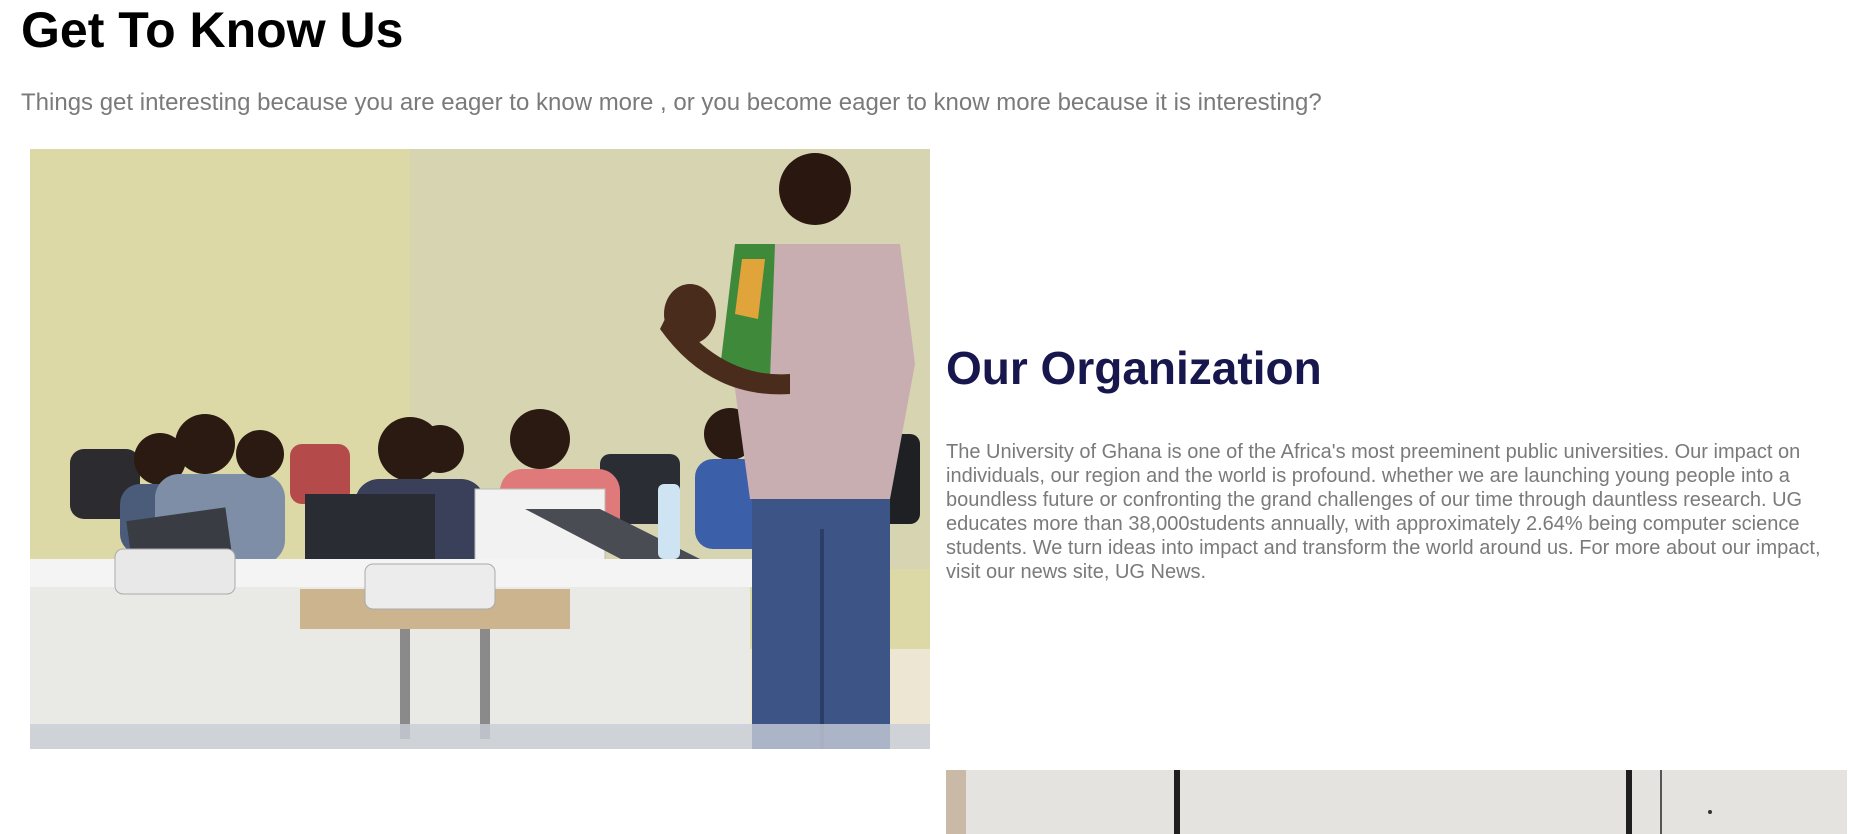 The height and width of the screenshot is (834, 1849). What do you see at coordinates (1396, 802) in the screenshot?
I see `office-photo` at bounding box center [1396, 802].